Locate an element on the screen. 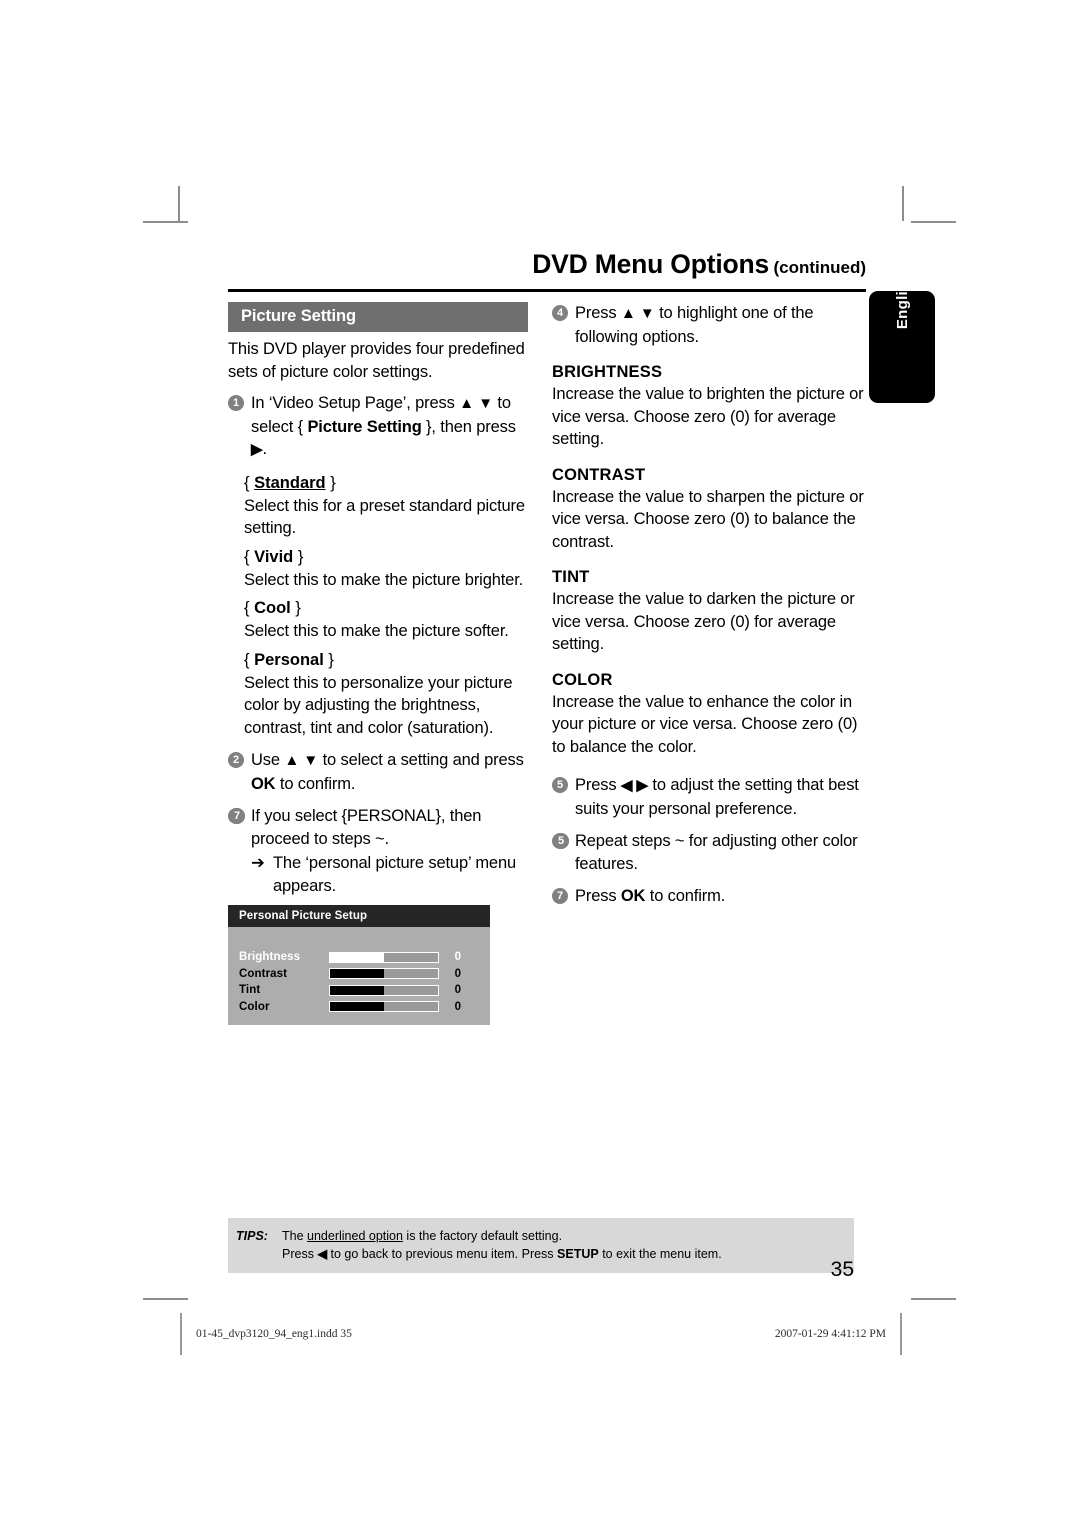 The width and height of the screenshot is (1080, 1527). crop-mark-top-right-vertical is located at coordinates (903, 203).